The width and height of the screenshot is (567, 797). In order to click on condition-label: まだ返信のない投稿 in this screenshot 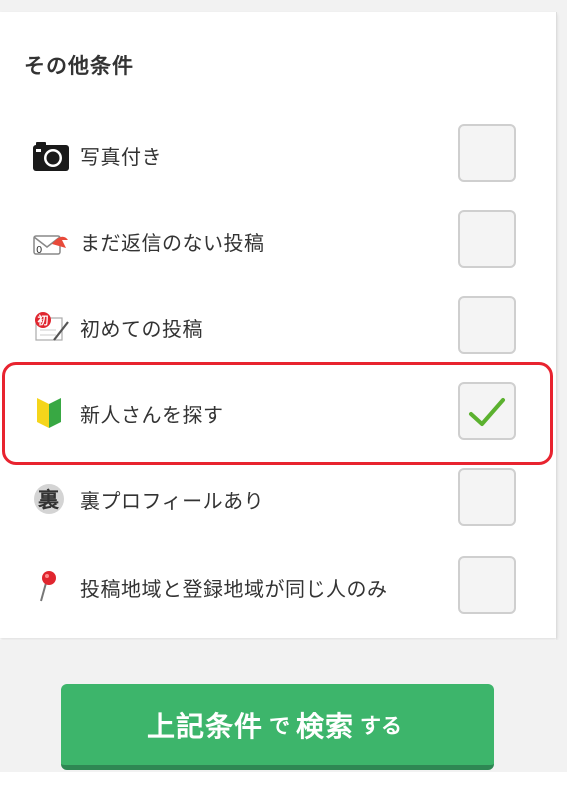, I will do `click(172, 243)`.